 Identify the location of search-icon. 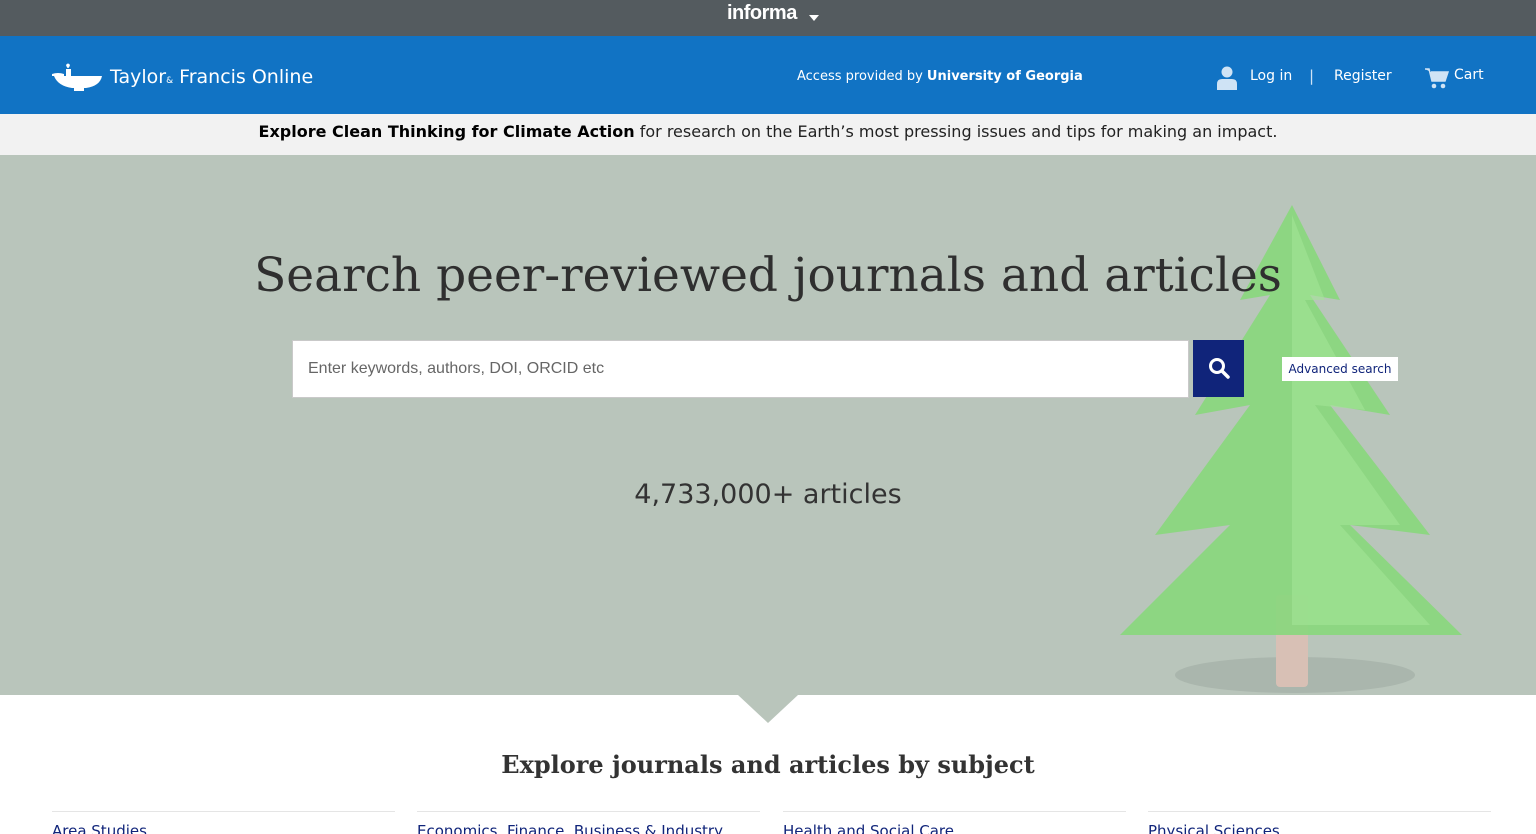
(1219, 368).